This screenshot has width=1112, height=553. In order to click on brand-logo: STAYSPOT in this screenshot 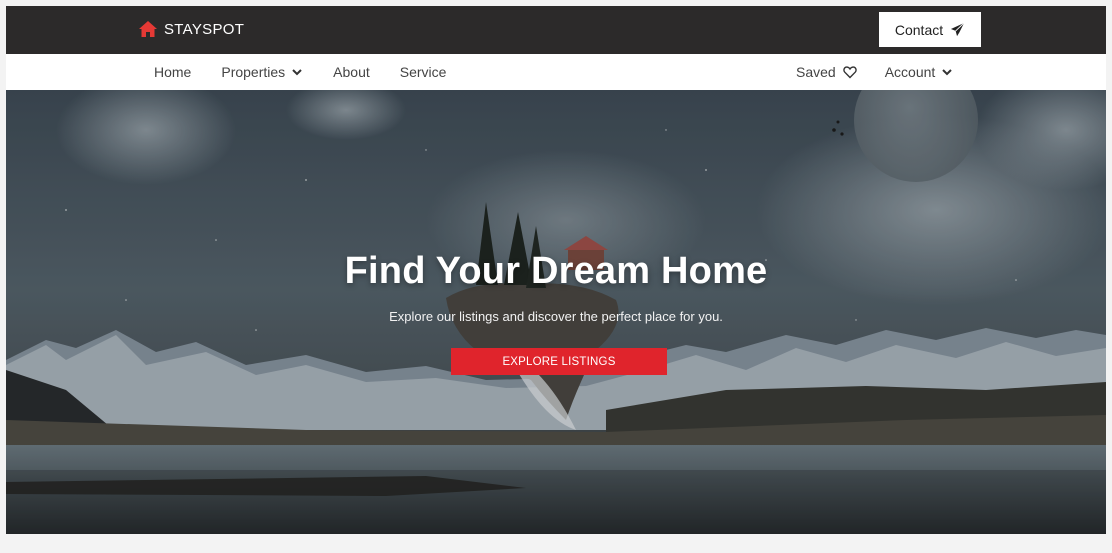, I will do `click(191, 29)`.